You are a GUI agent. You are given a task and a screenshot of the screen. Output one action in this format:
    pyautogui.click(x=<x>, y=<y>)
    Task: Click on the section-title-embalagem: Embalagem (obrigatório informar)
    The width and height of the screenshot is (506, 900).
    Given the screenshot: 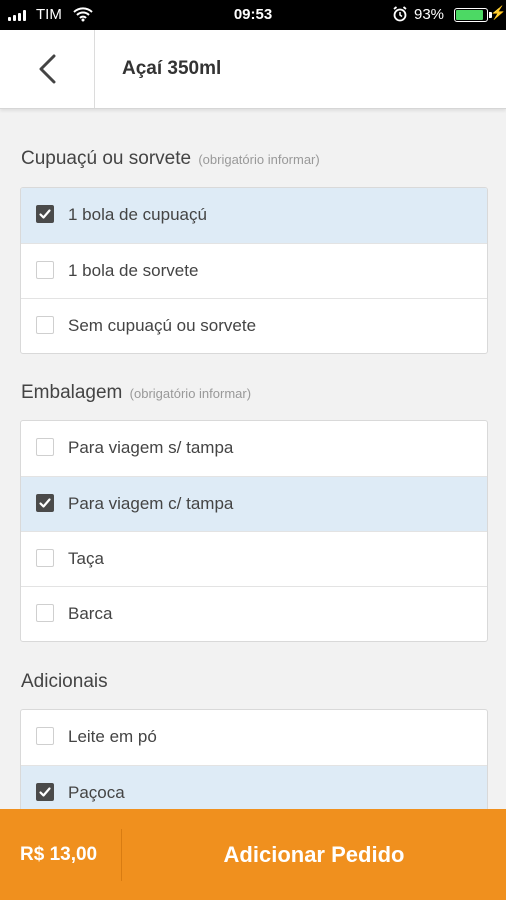 What is the action you would take?
    pyautogui.click(x=136, y=393)
    